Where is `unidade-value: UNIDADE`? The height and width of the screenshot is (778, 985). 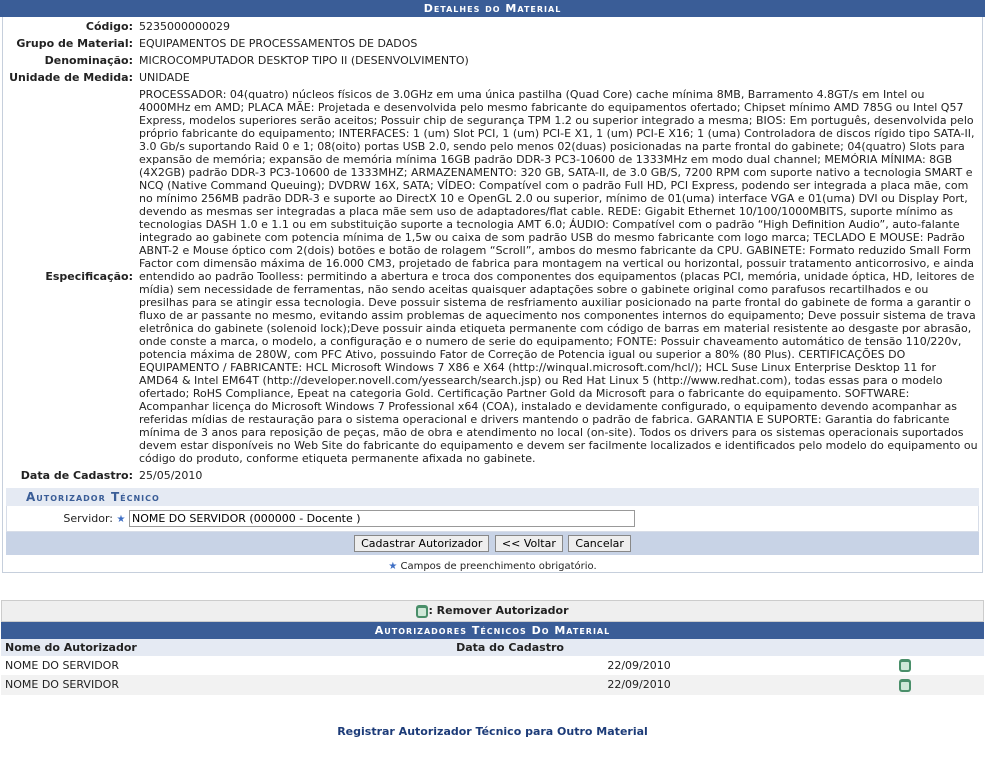
unidade-value: UNIDADE is located at coordinates (164, 77).